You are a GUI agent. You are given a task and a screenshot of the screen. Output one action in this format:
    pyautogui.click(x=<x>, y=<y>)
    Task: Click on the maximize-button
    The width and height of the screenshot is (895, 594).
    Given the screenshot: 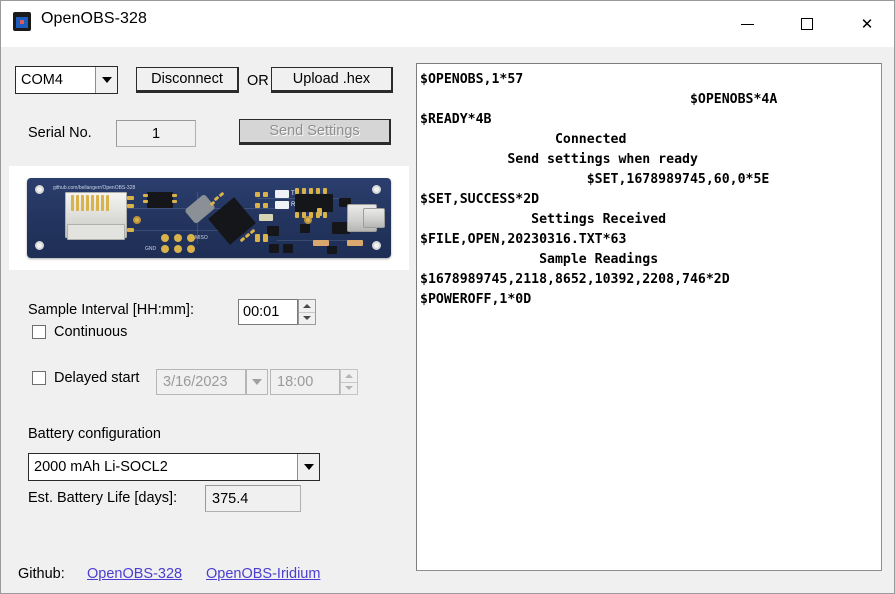 What is the action you would take?
    pyautogui.click(x=807, y=24)
    